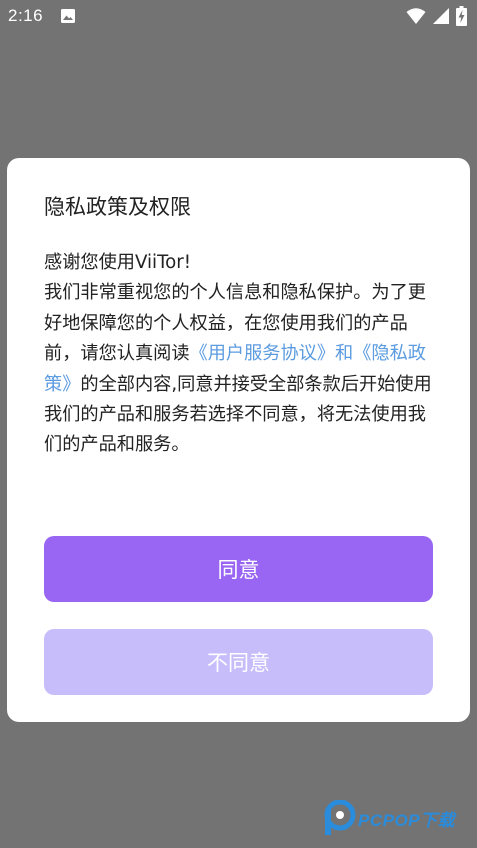 The image size is (477, 848). I want to click on status-time: 2:16, so click(26, 15).